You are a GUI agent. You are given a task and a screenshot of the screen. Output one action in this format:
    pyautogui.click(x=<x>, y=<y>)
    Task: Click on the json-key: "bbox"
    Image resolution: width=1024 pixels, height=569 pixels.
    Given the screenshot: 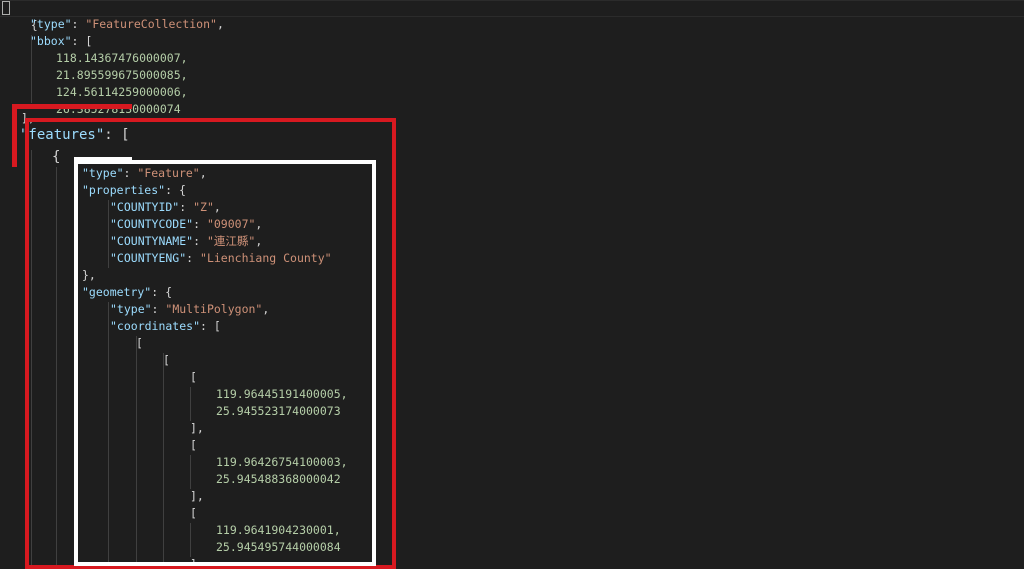 What is the action you would take?
    pyautogui.click(x=51, y=41)
    